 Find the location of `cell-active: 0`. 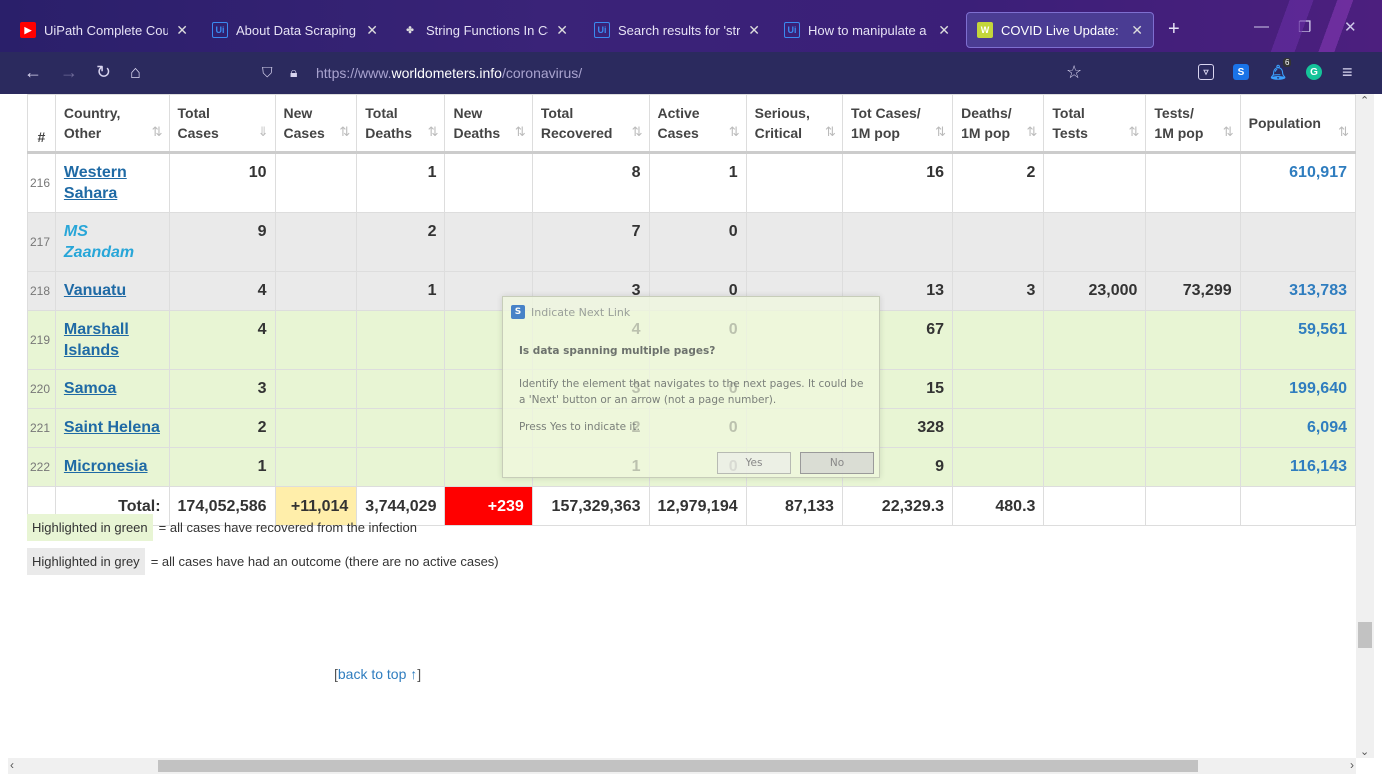

cell-active: 0 is located at coordinates (697, 242).